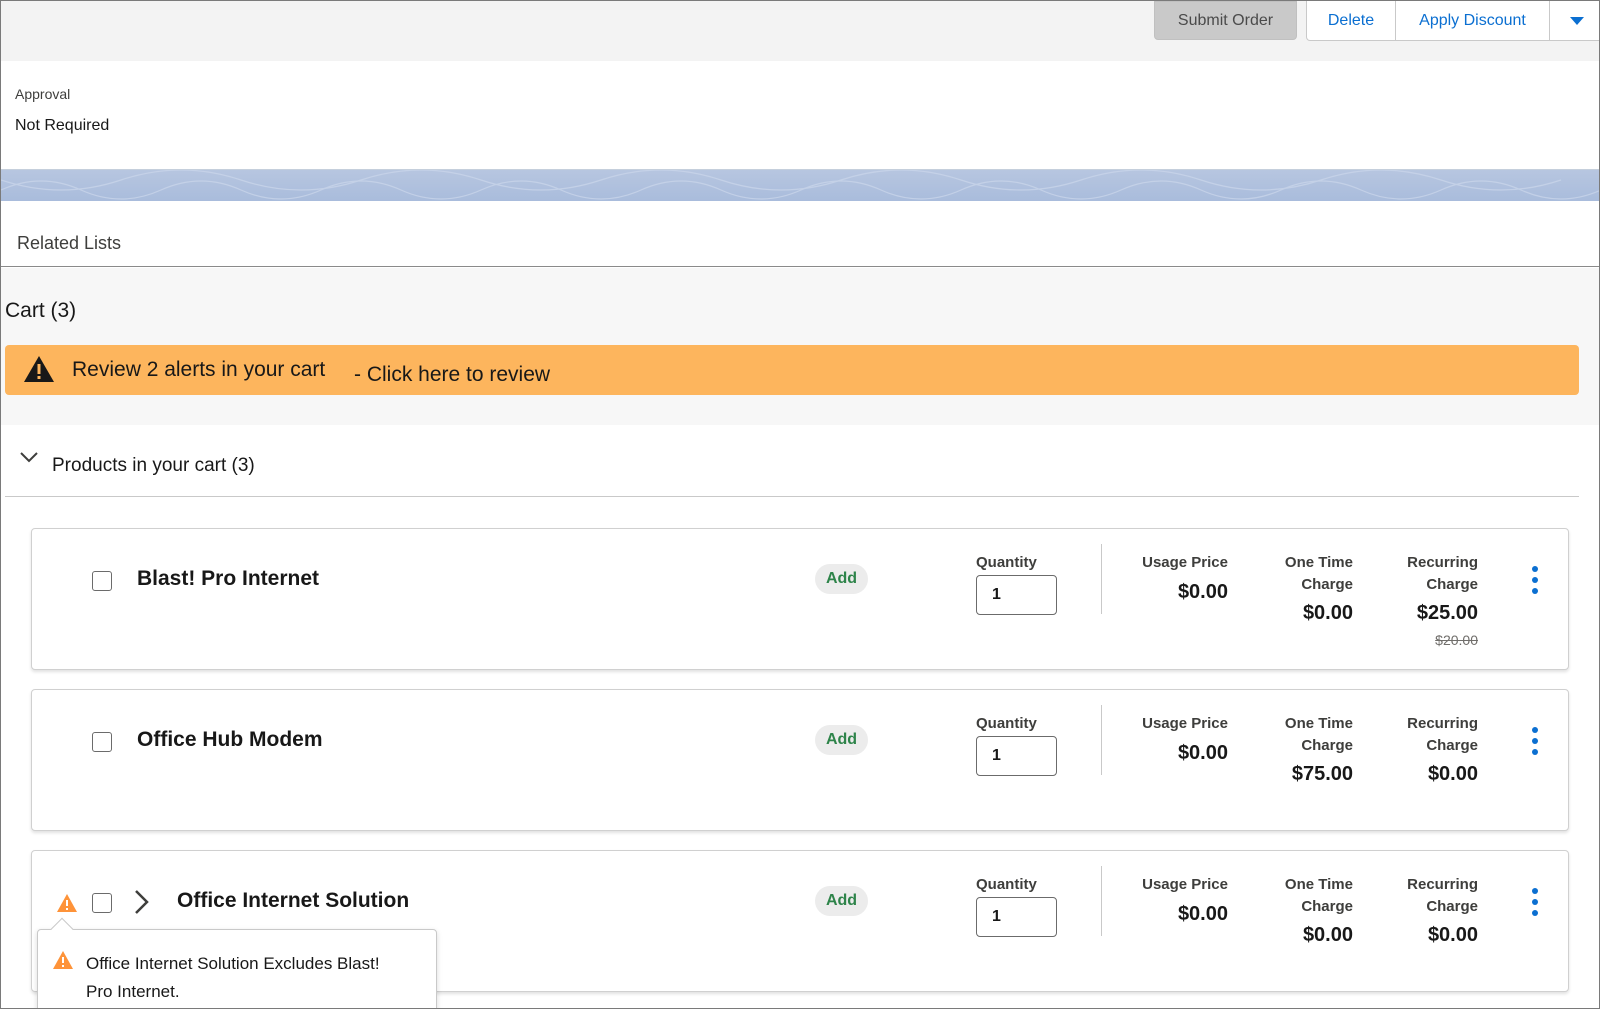 The width and height of the screenshot is (1600, 1009). I want to click on products-section-title: Products in your cart (3), so click(153, 465).